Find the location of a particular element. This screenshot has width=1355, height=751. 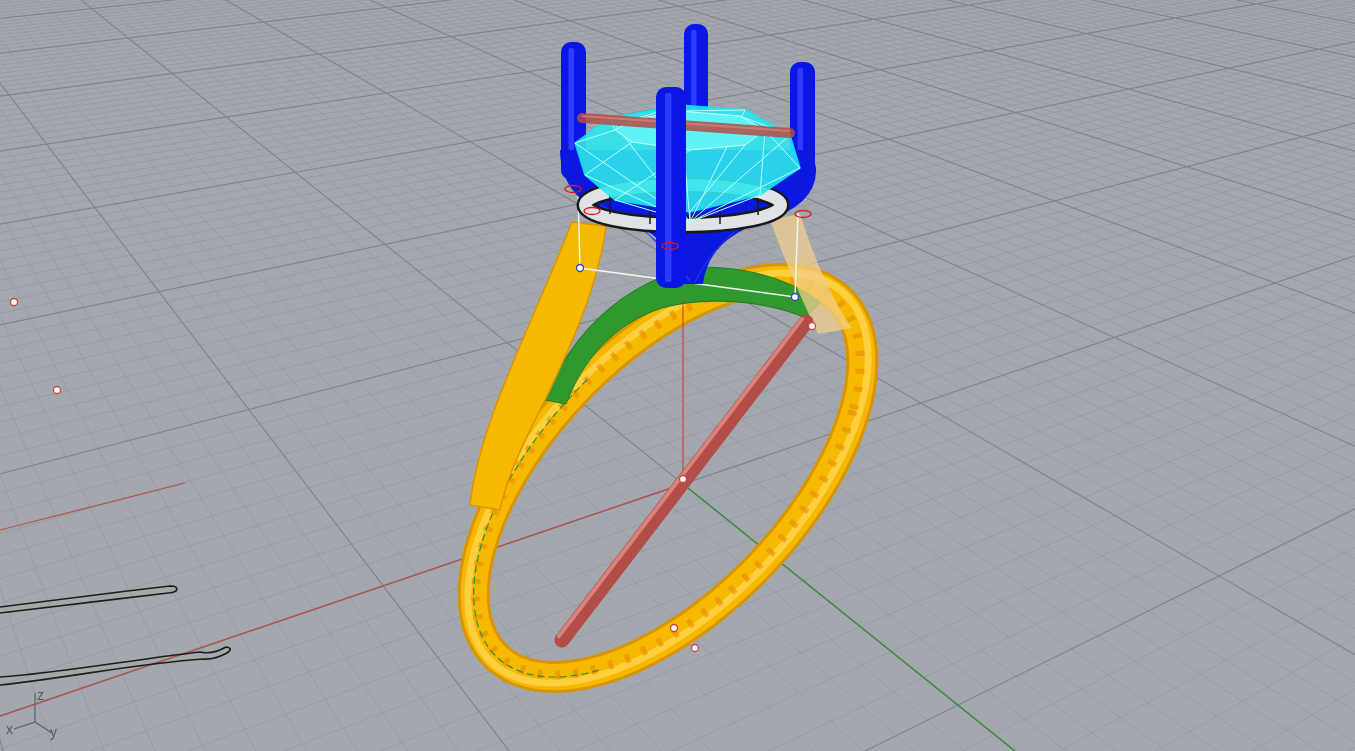

axis-label: y is located at coordinates (53, 732).